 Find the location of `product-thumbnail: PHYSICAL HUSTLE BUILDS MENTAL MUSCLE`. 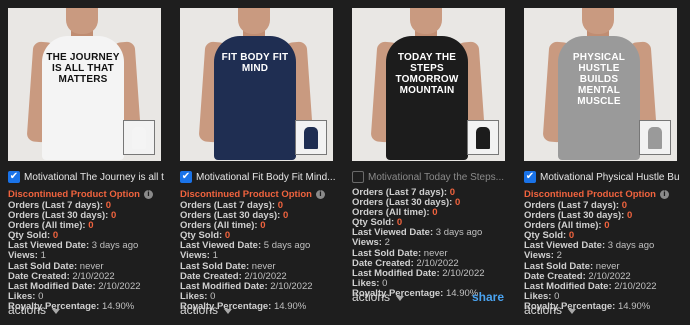

product-thumbnail: PHYSICAL HUSTLE BUILDS MENTAL MUSCLE is located at coordinates (600, 84).